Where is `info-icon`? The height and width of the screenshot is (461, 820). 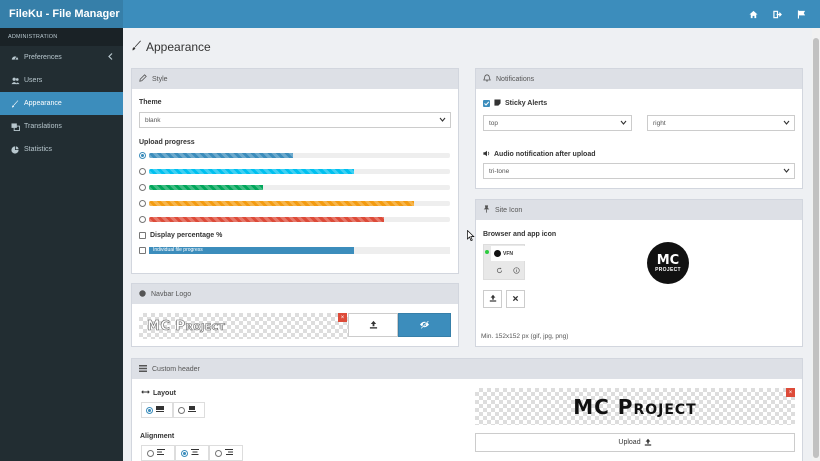 info-icon is located at coordinates (516, 271).